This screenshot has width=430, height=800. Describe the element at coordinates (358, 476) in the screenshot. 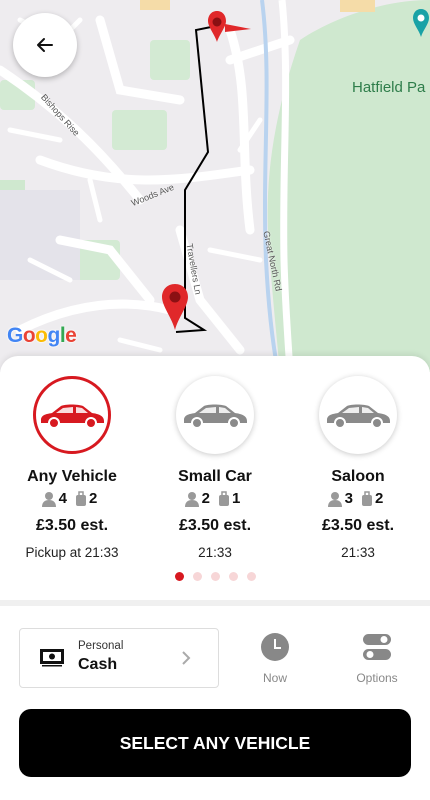

I see `vehicle-name: Saloon` at that location.